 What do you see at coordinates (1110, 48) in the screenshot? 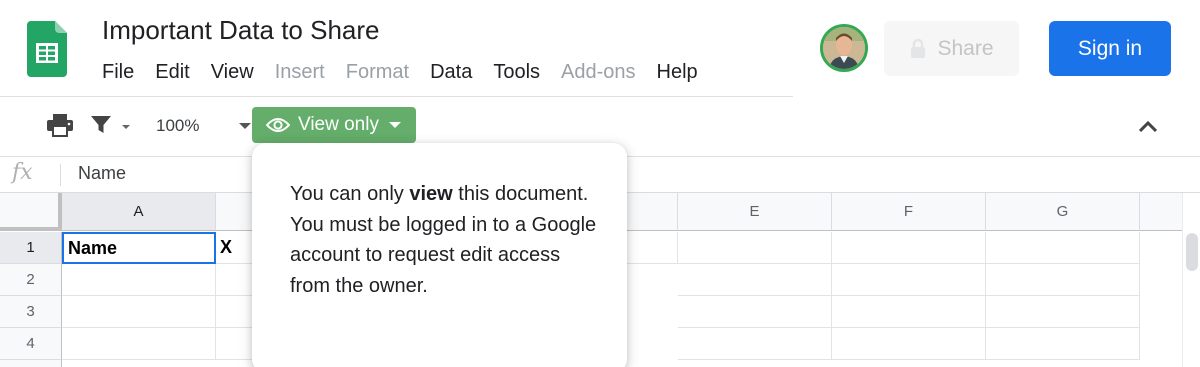
I see `sign-in-button: Sign in` at bounding box center [1110, 48].